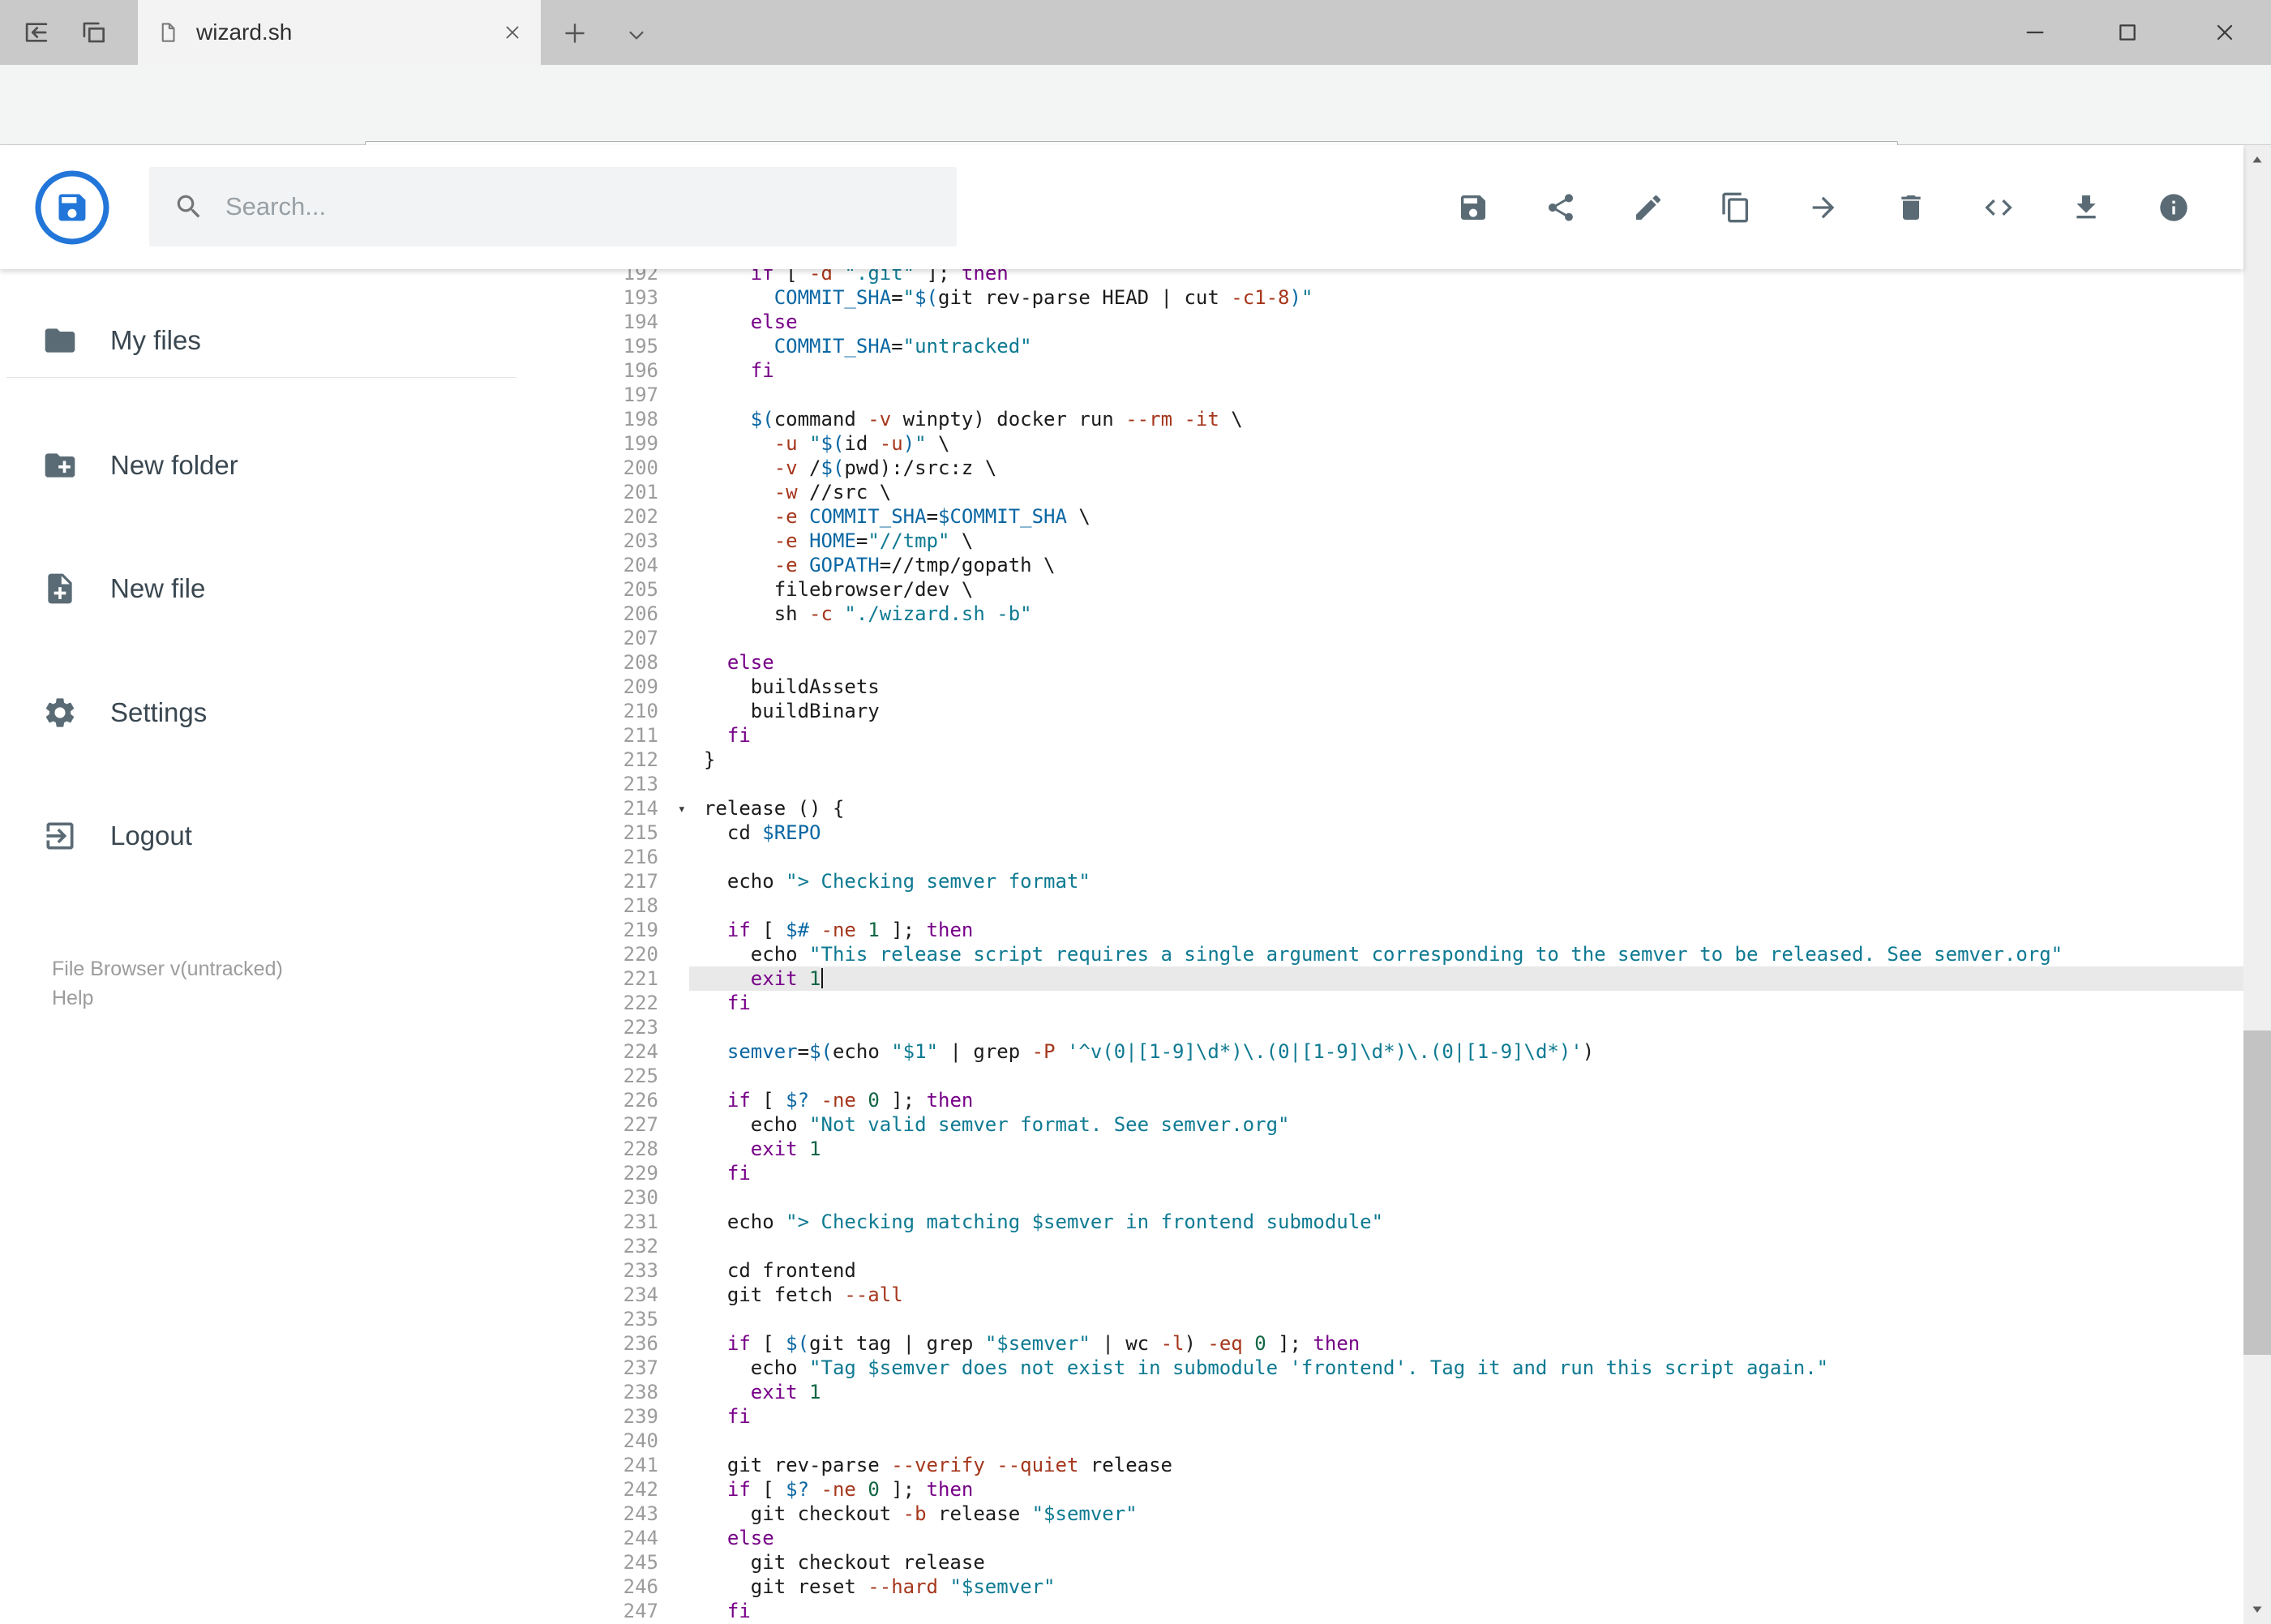 The image size is (2271, 1624). Describe the element at coordinates (1736, 208) in the screenshot. I see `copy-button` at that location.